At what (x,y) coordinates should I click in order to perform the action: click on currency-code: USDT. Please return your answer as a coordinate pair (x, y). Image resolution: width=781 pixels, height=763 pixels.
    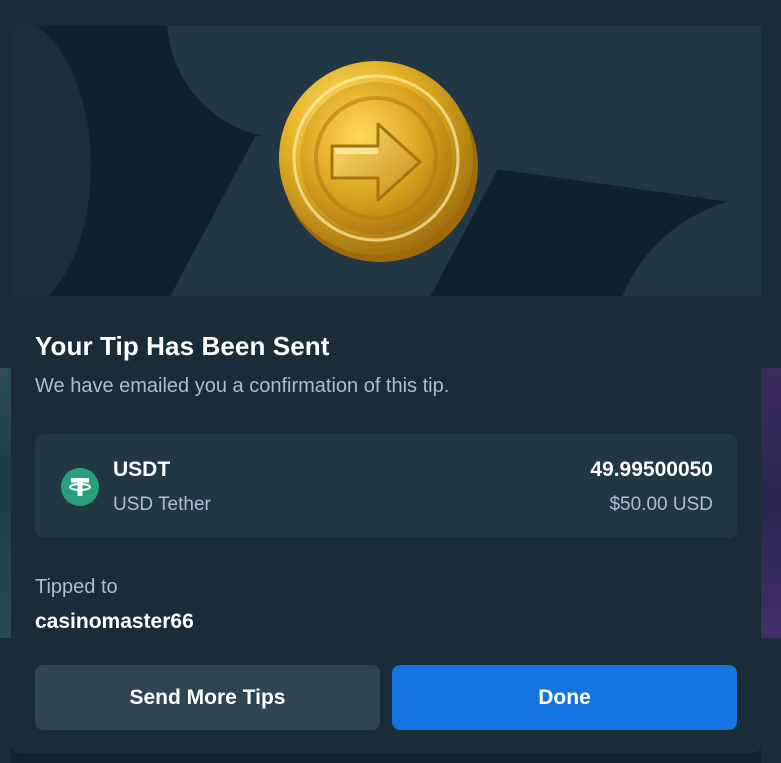
    Looking at the image, I should click on (142, 469).